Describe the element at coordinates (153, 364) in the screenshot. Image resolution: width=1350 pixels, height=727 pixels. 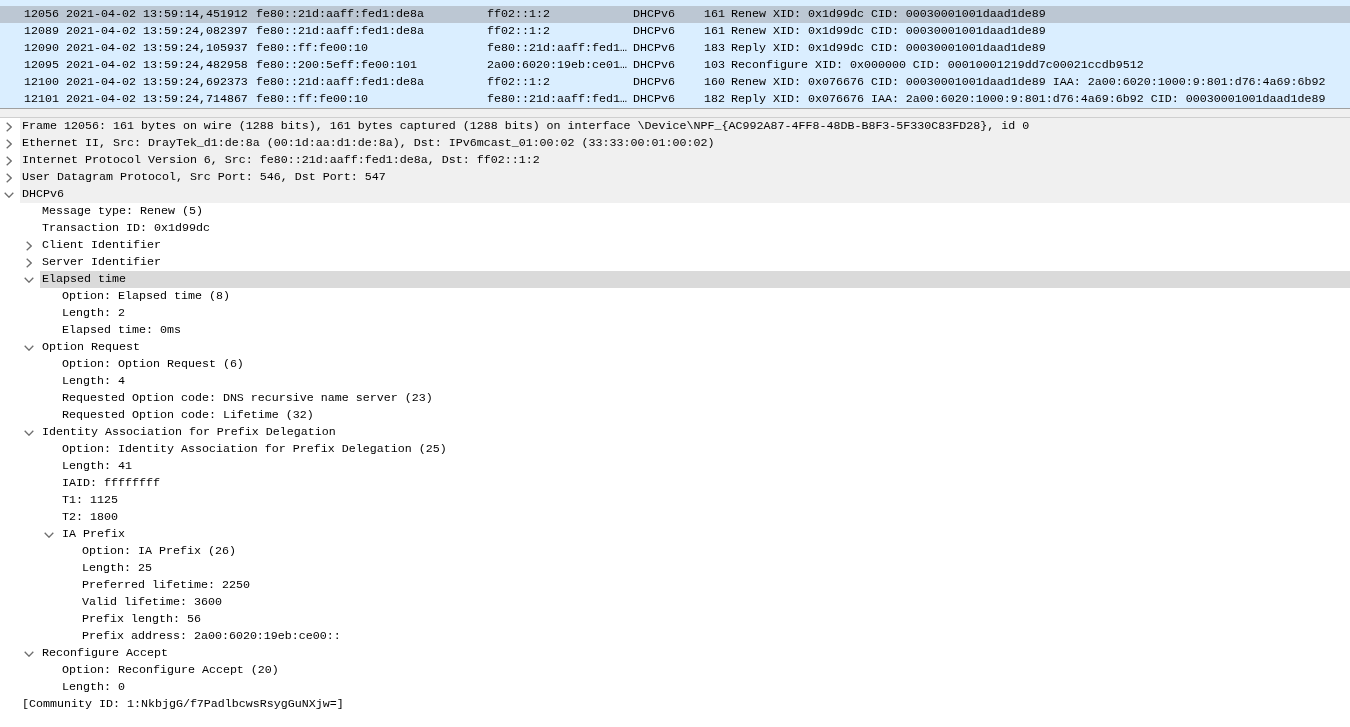
I see `tree-item: Option: Option Request (6)` at that location.